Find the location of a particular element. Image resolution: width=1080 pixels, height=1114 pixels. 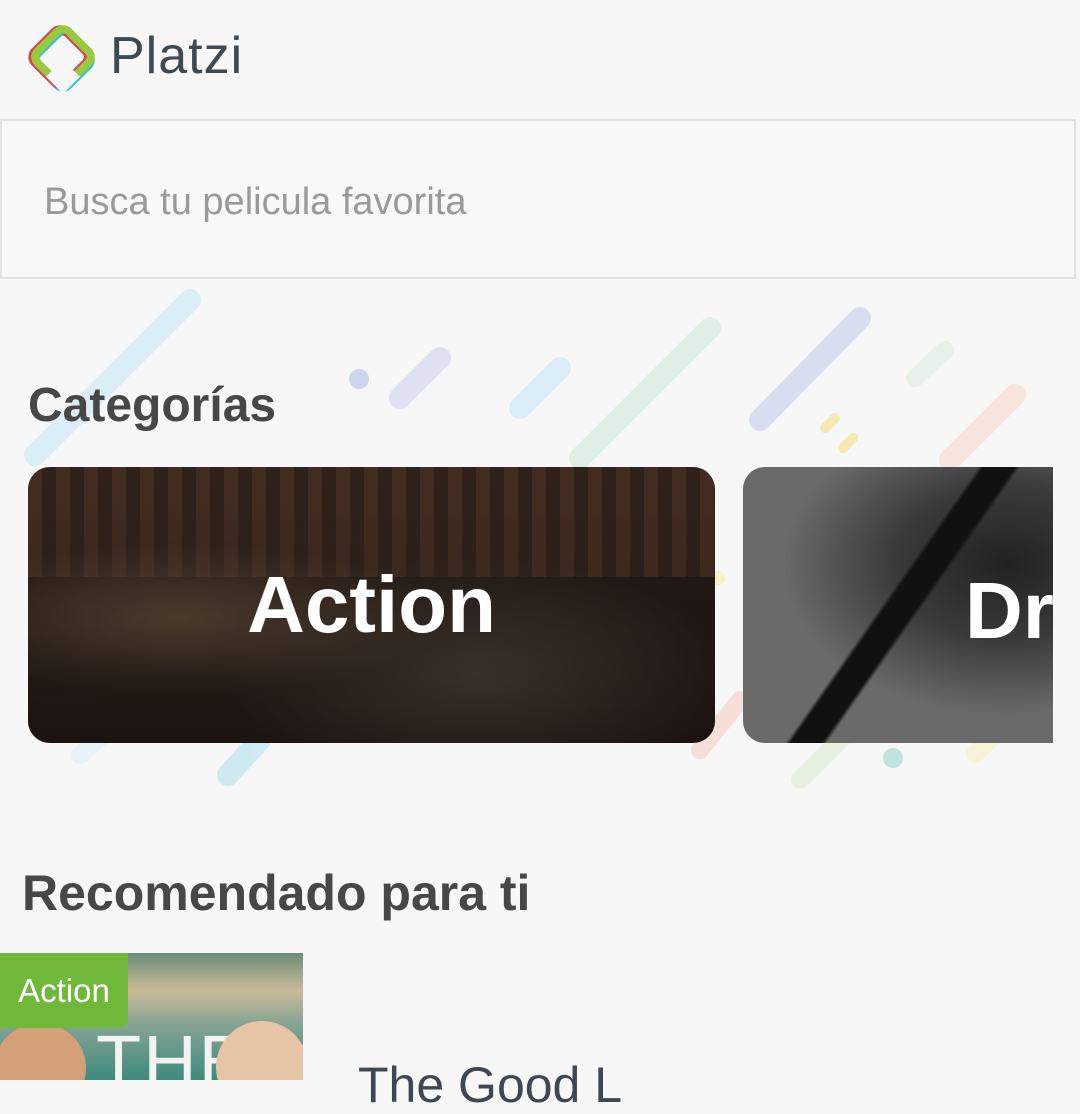

category-label: Action is located at coordinates (371, 604).